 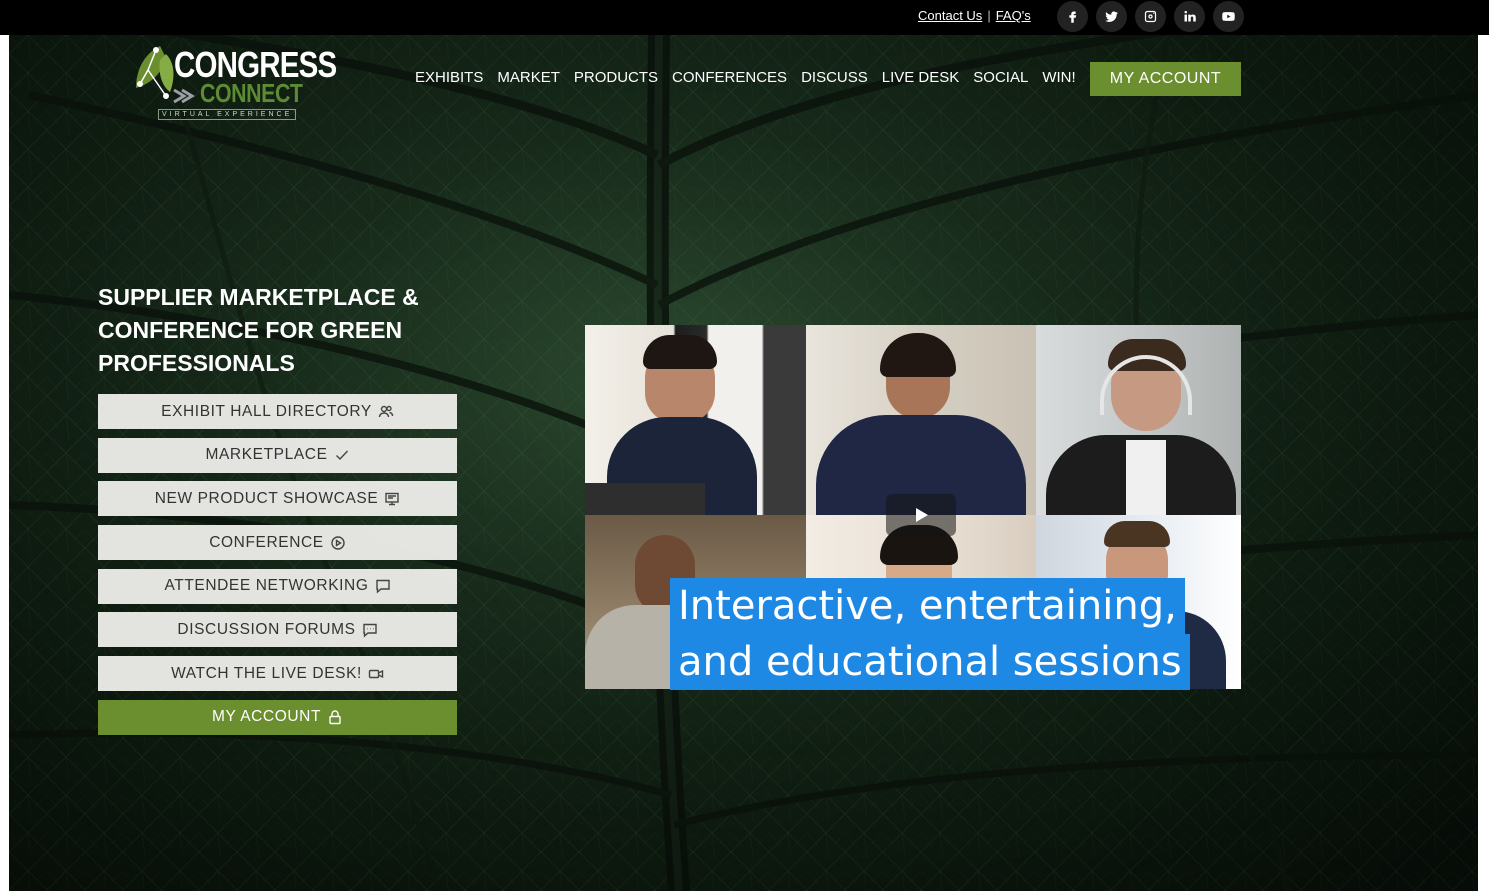 I want to click on button-label: MY ACCOUNT, so click(x=266, y=717).